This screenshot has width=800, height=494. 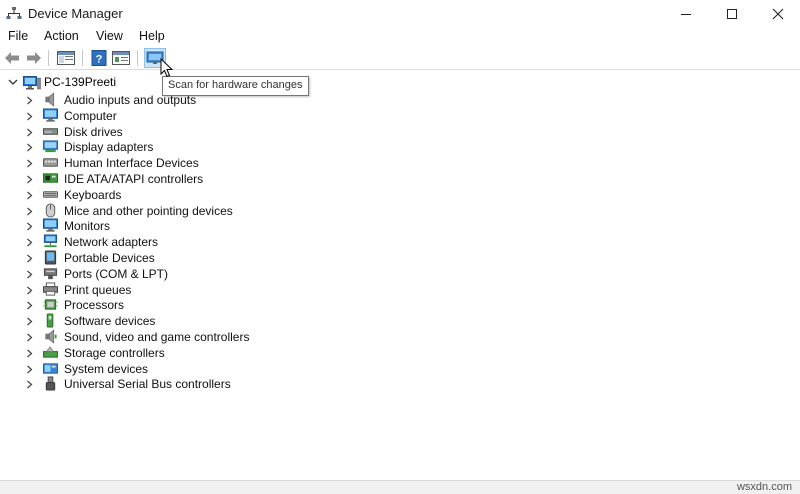 I want to click on tree-category-label: Processors, so click(x=94, y=305).